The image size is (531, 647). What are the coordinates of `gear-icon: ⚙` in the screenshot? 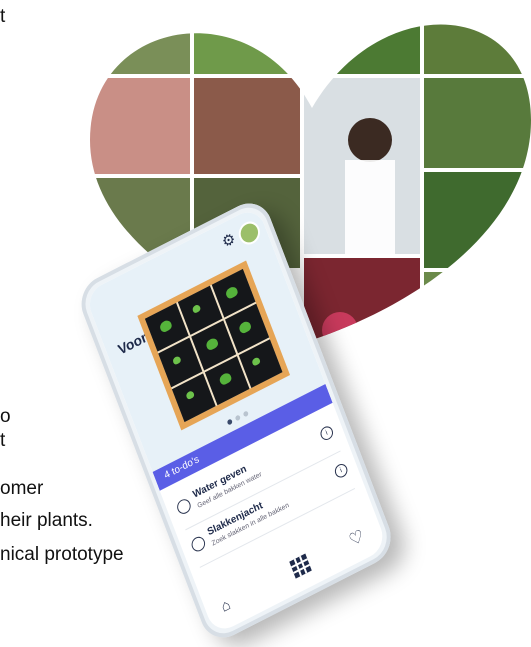 It's located at (229, 241).